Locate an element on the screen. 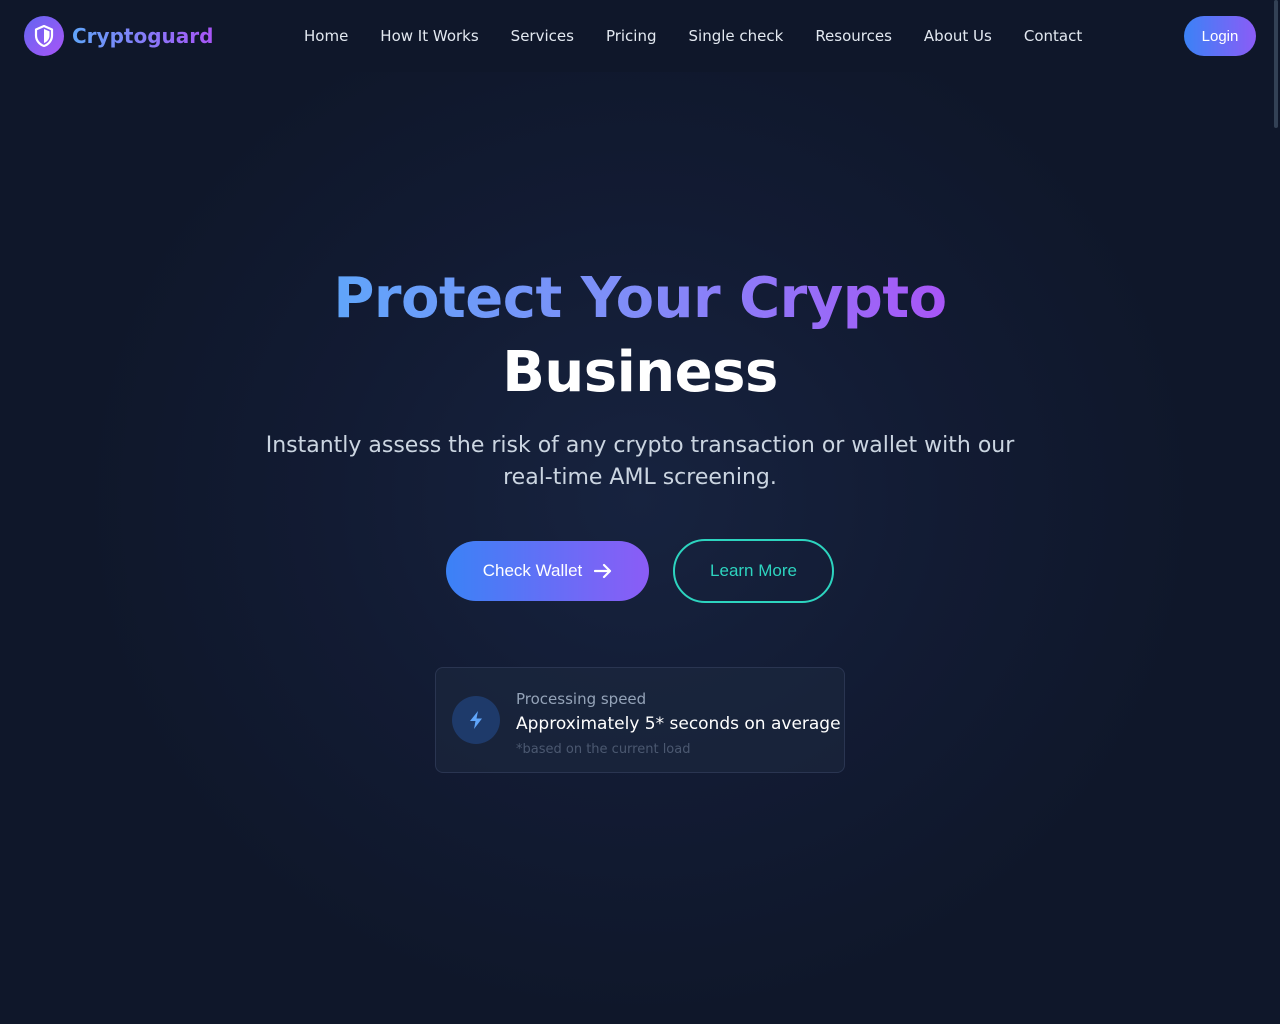 The image size is (1280, 1024). check-wallet-label: Check Wallet is located at coordinates (532, 570).